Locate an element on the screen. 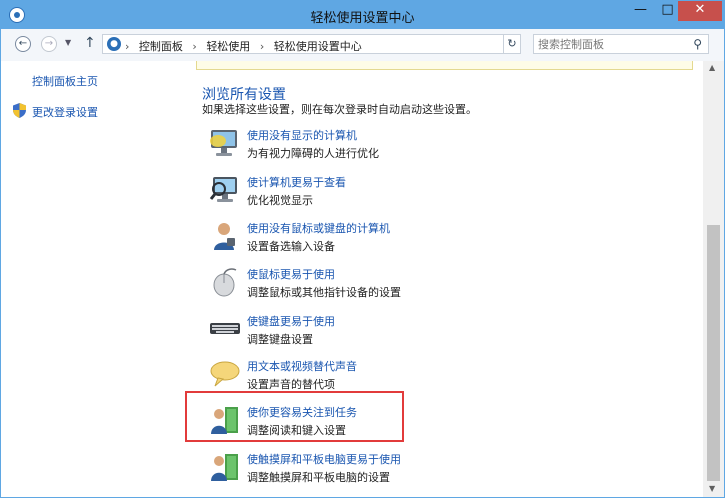  setting-item: 使鼠标更易于使用 调整鼠标或其他指针设备的设置 is located at coordinates (426, 286).